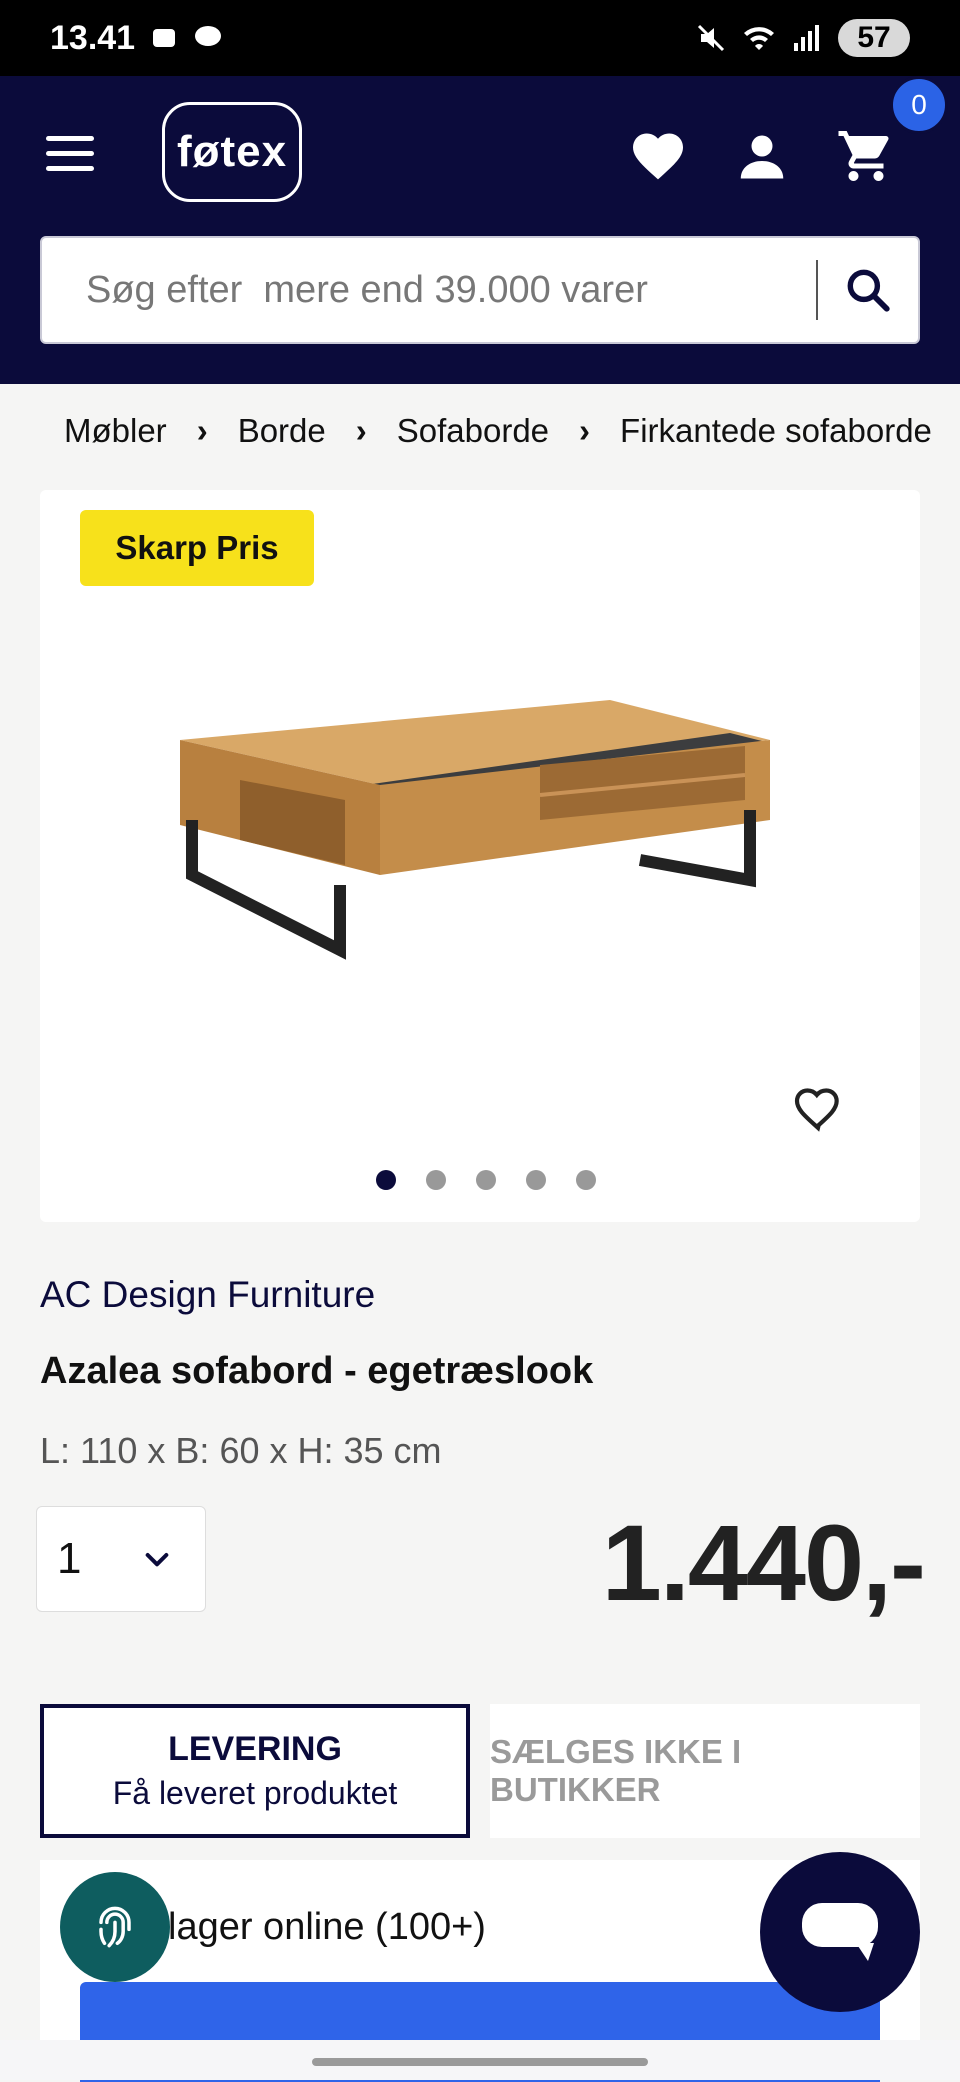 This screenshot has width=960, height=2082. Describe the element at coordinates (255, 1793) in the screenshot. I see `delivery-tab-subtitle: Få leveret produktet` at that location.